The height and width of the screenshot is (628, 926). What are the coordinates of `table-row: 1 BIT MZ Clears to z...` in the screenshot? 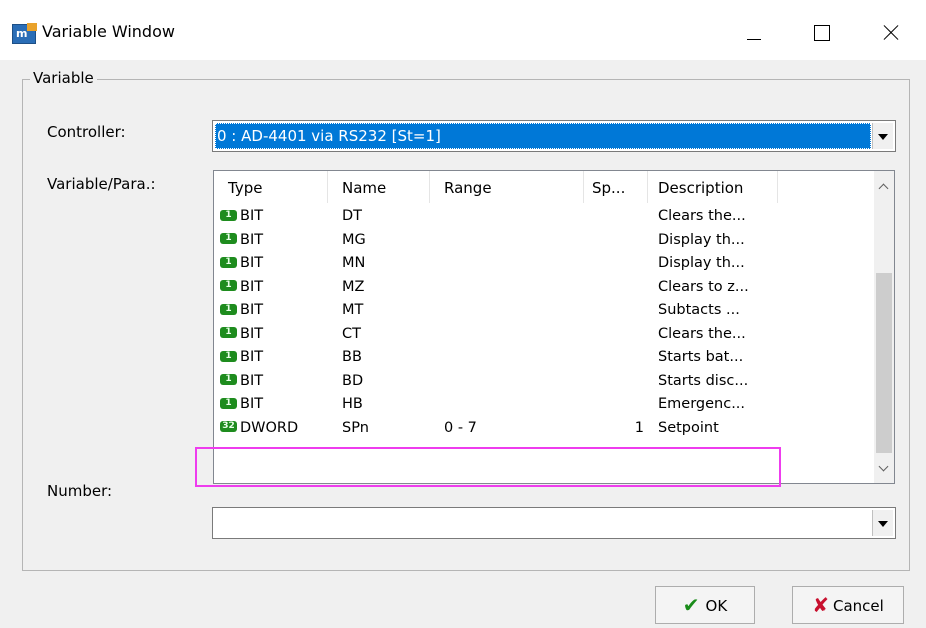 It's located at (544, 288).